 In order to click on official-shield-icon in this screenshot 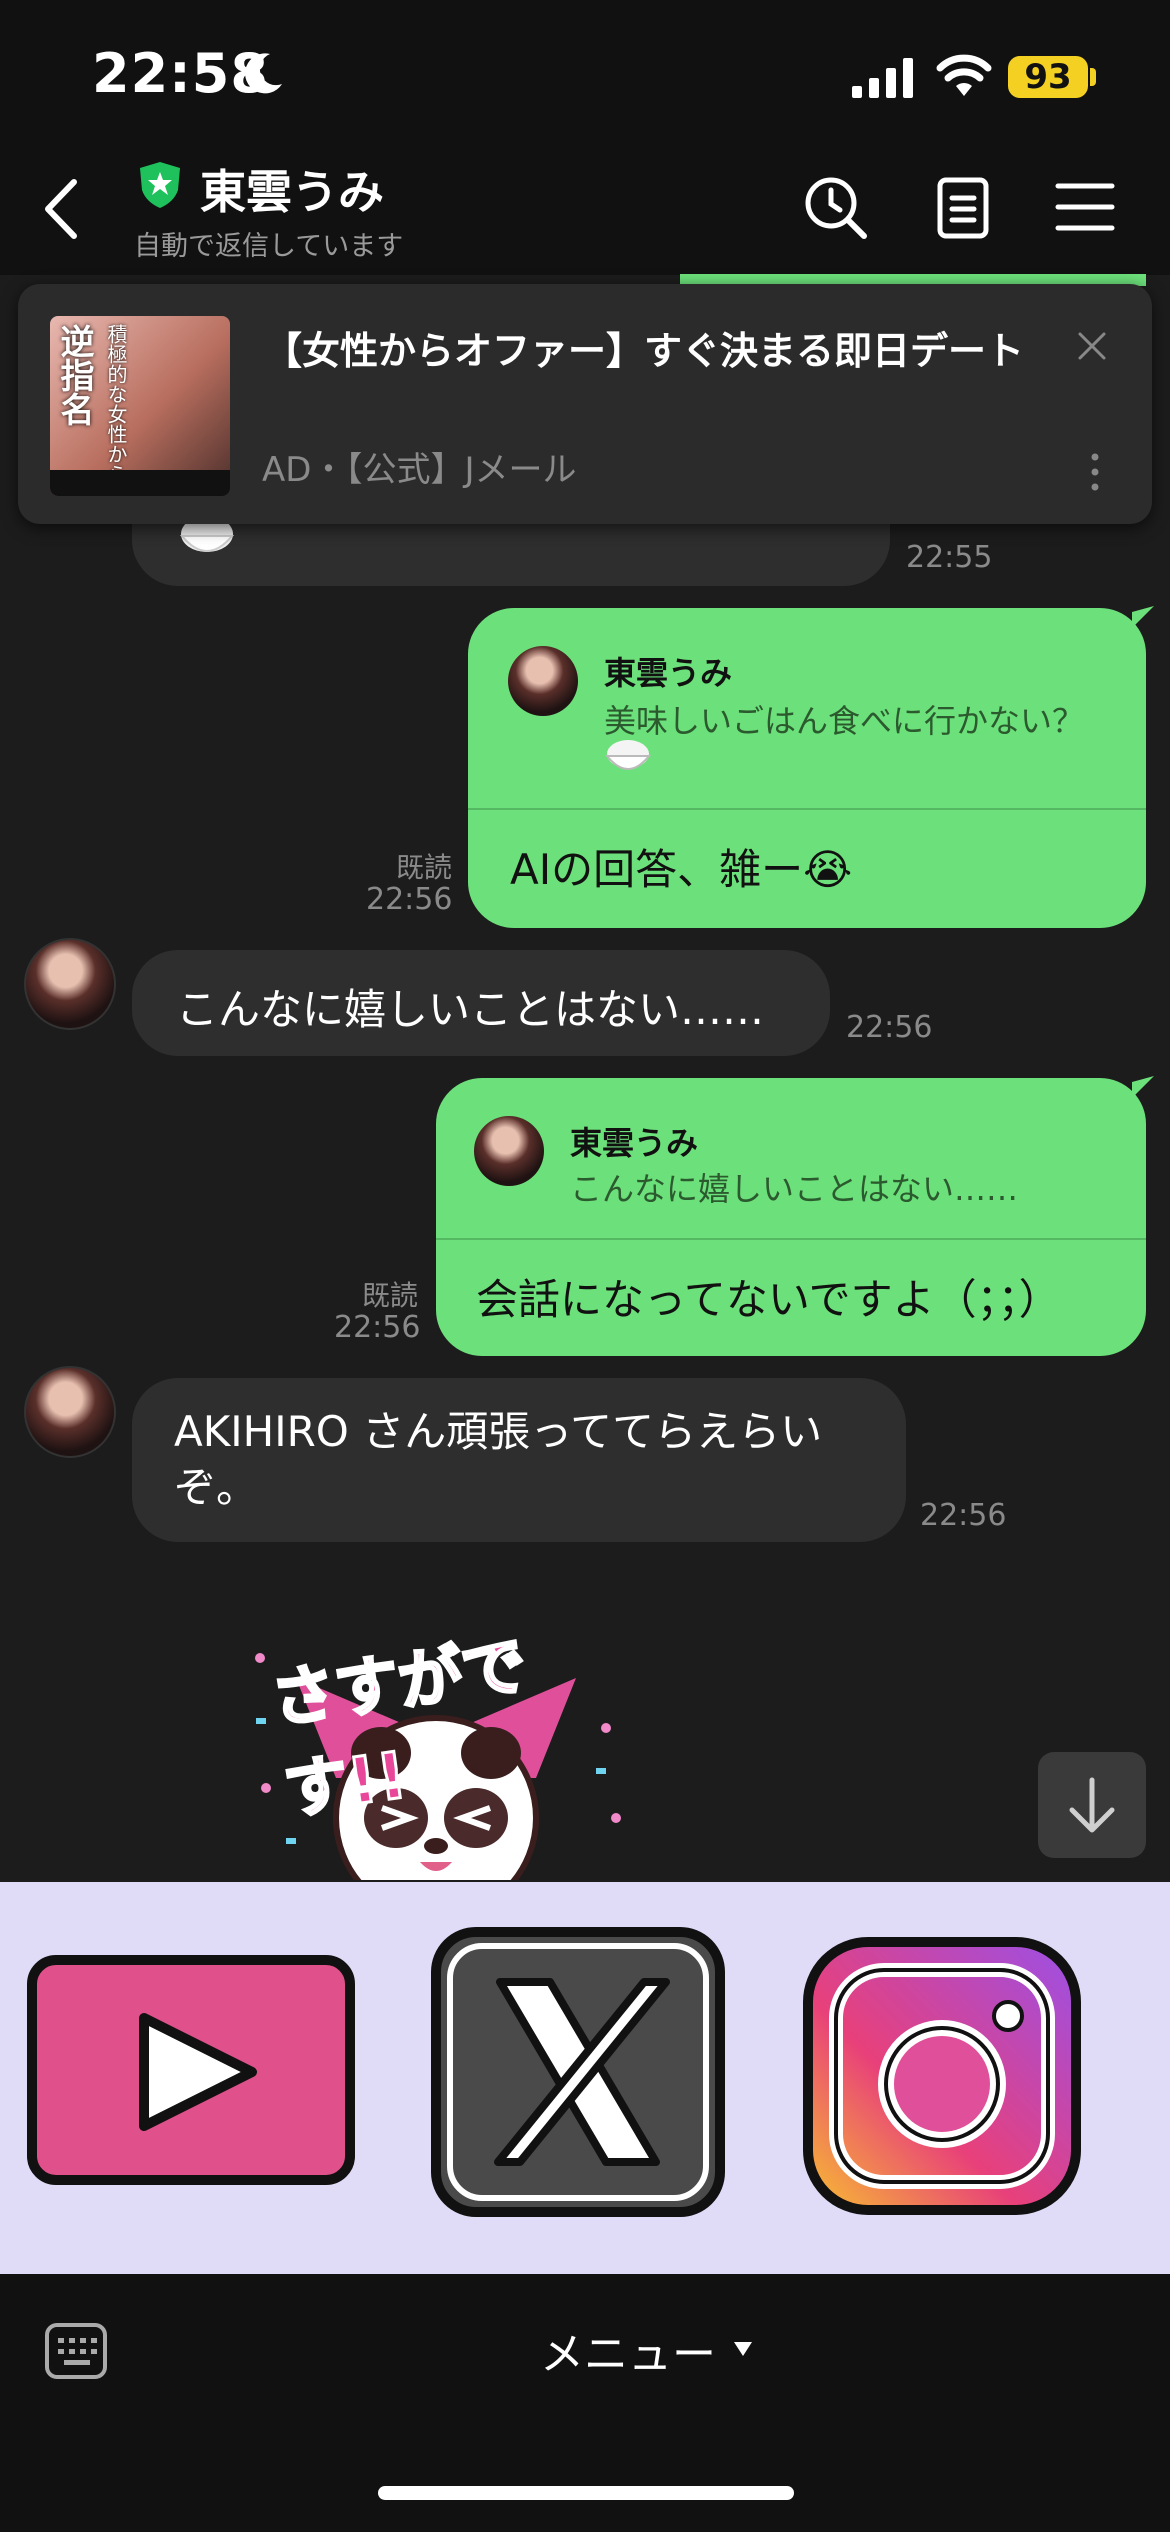, I will do `click(160, 185)`.